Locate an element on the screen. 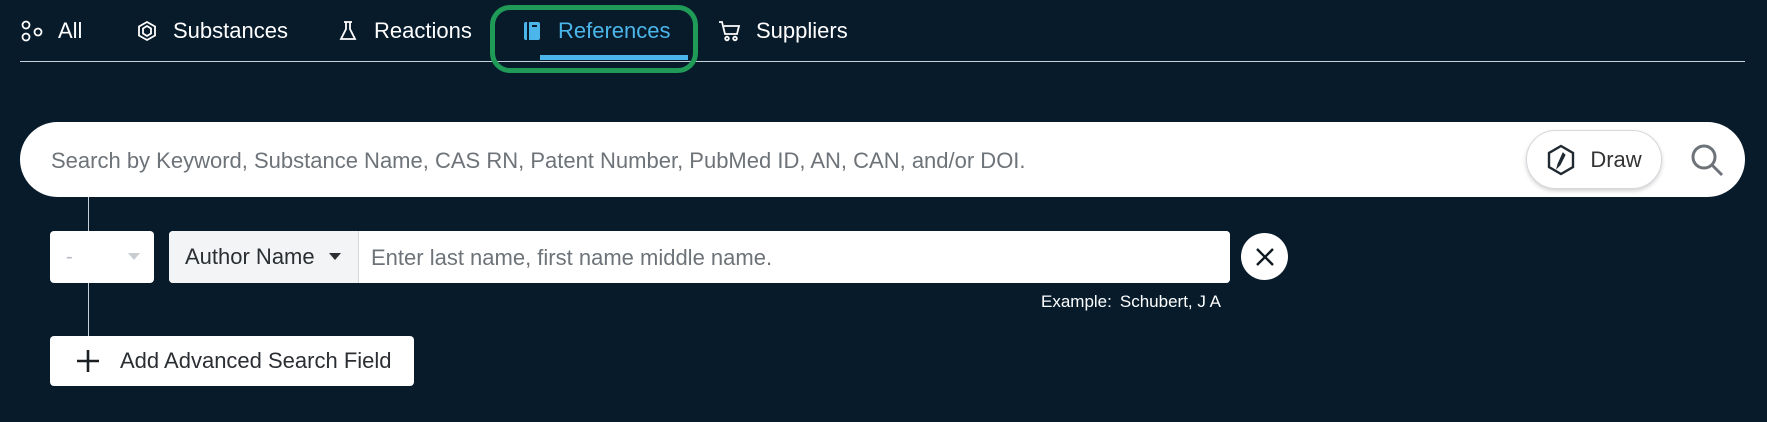  add-advanced-search-field-button: Add Advanced Search Field is located at coordinates (232, 361).